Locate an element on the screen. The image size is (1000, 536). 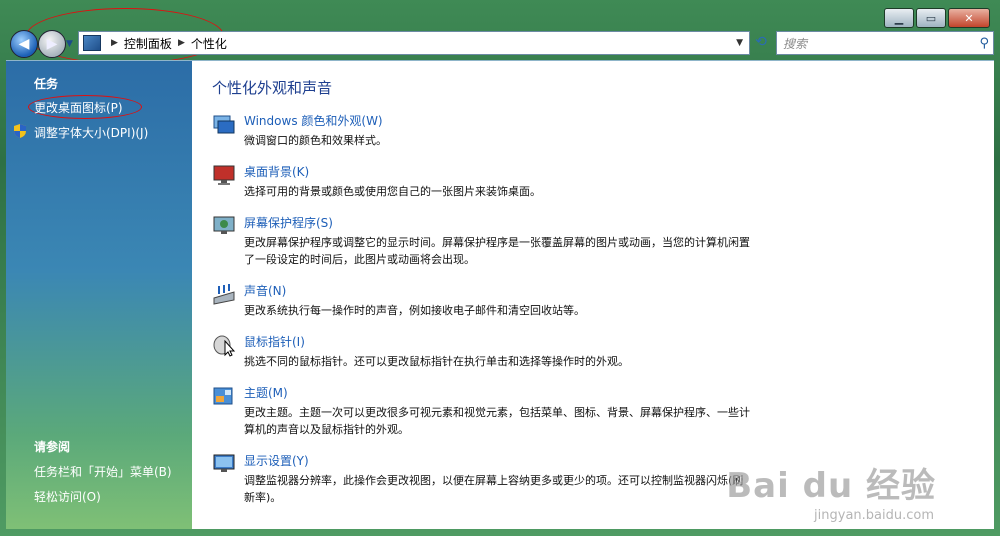
desktop-background-link: 桌面背景(K) is located at coordinates (608, 171).